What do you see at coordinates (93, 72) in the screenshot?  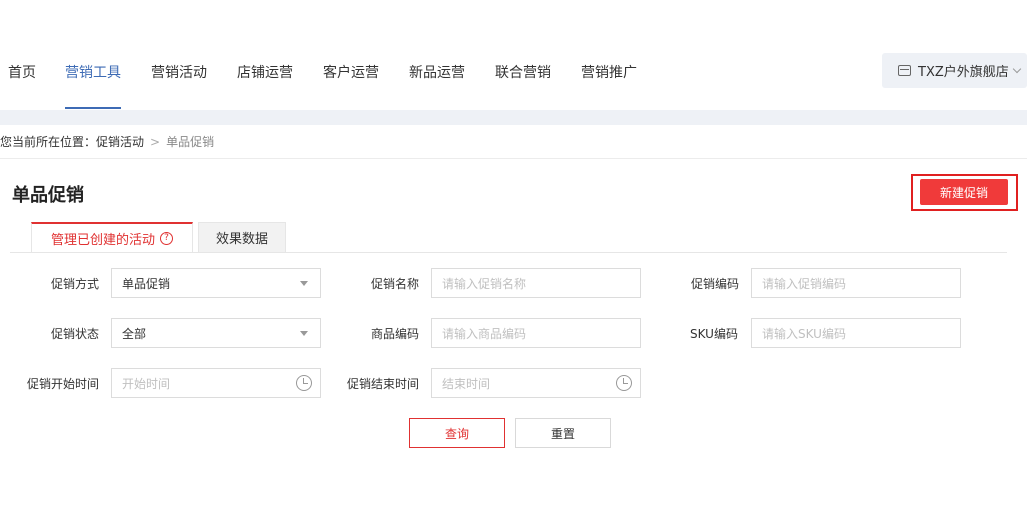 I see `nav-item-marketing-tools: 营销工具` at bounding box center [93, 72].